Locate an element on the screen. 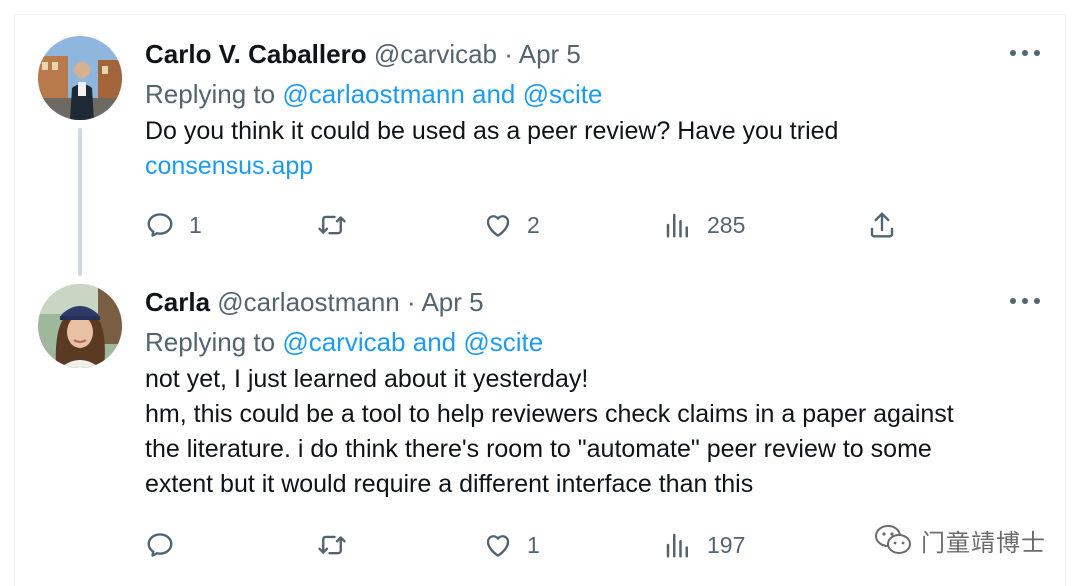 This screenshot has width=1080, height=586. views-button: 285 is located at coordinates (704, 225).